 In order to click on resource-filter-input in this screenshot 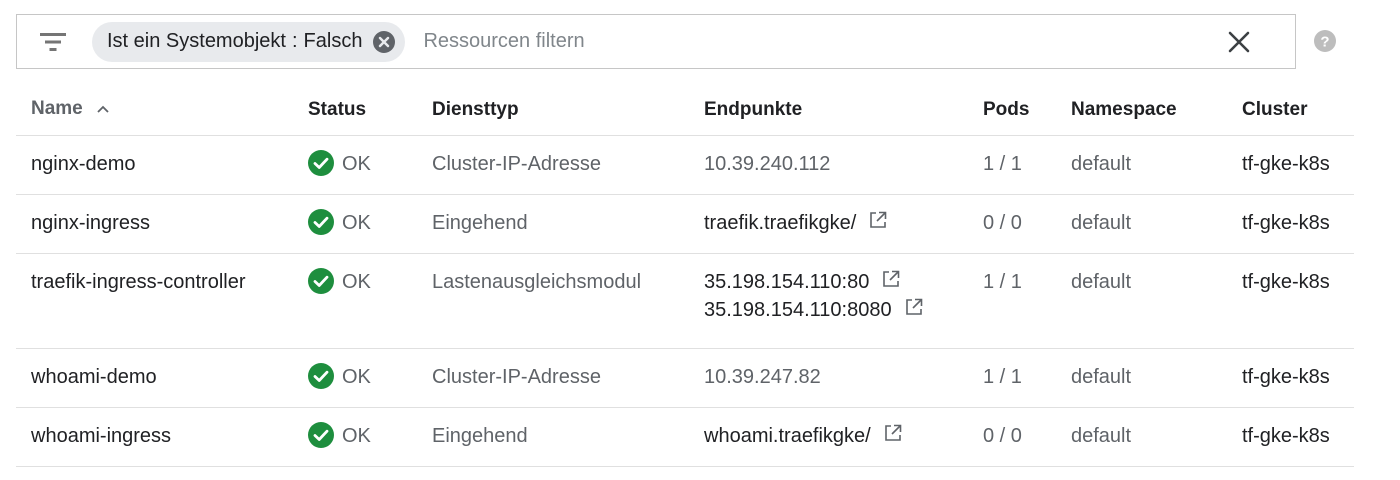, I will do `click(822, 41)`.